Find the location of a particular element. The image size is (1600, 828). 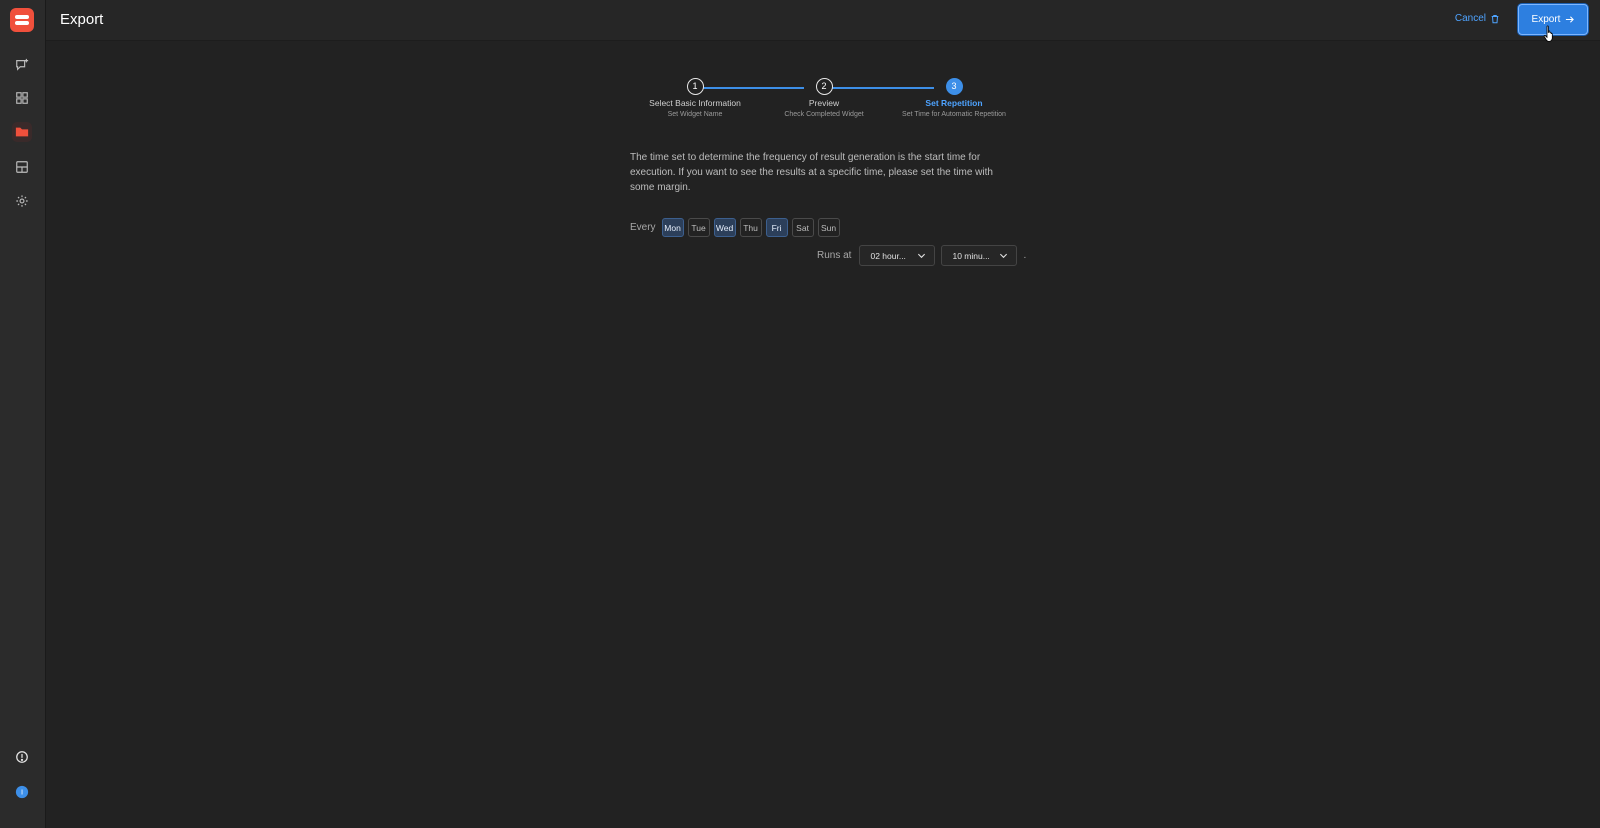

folder-icon is located at coordinates (22, 132).